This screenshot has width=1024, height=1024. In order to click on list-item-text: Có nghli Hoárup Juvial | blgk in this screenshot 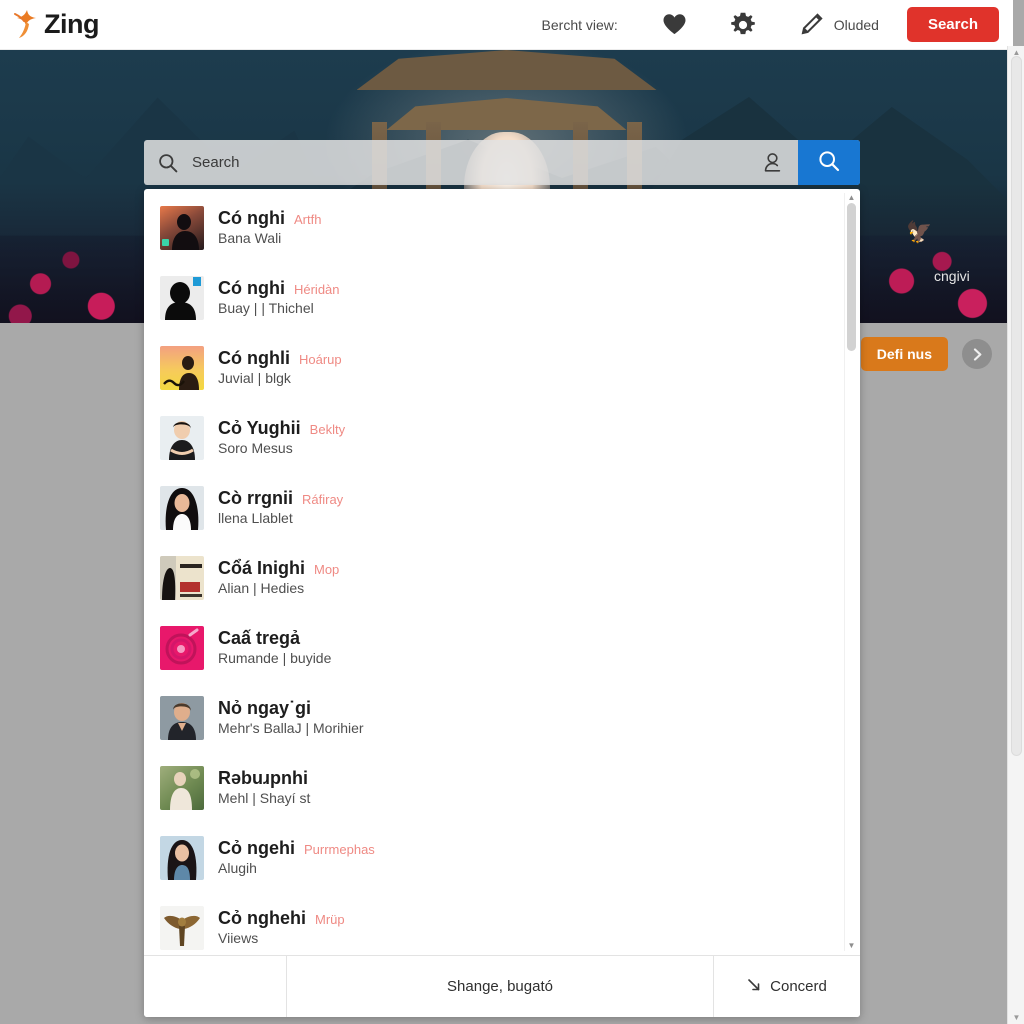, I will do `click(280, 368)`.